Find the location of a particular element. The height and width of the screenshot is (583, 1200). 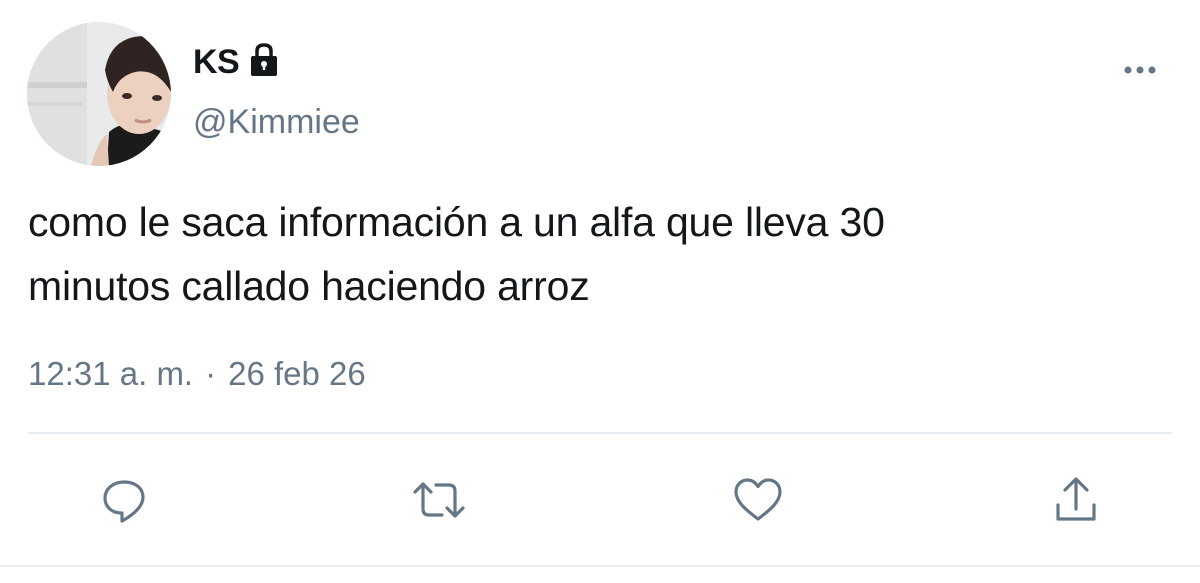

user-handle: @Kimmiee is located at coordinates (276, 122).